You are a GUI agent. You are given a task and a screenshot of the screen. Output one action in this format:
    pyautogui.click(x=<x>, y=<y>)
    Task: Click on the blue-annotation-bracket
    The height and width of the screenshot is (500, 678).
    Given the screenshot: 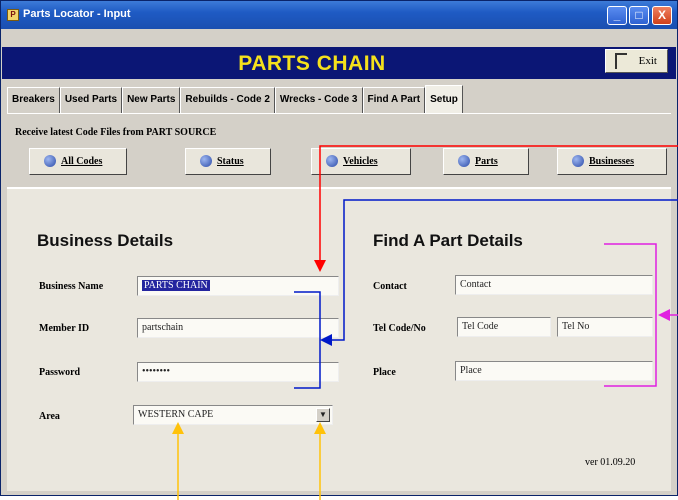 What is the action you would take?
    pyautogui.click(x=307, y=340)
    